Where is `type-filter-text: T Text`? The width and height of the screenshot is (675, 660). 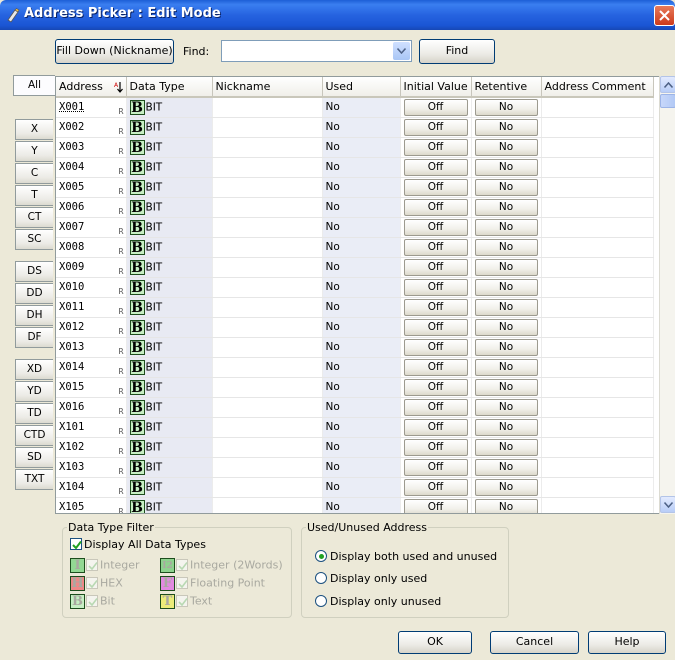
type-filter-text: T Text is located at coordinates (186, 601).